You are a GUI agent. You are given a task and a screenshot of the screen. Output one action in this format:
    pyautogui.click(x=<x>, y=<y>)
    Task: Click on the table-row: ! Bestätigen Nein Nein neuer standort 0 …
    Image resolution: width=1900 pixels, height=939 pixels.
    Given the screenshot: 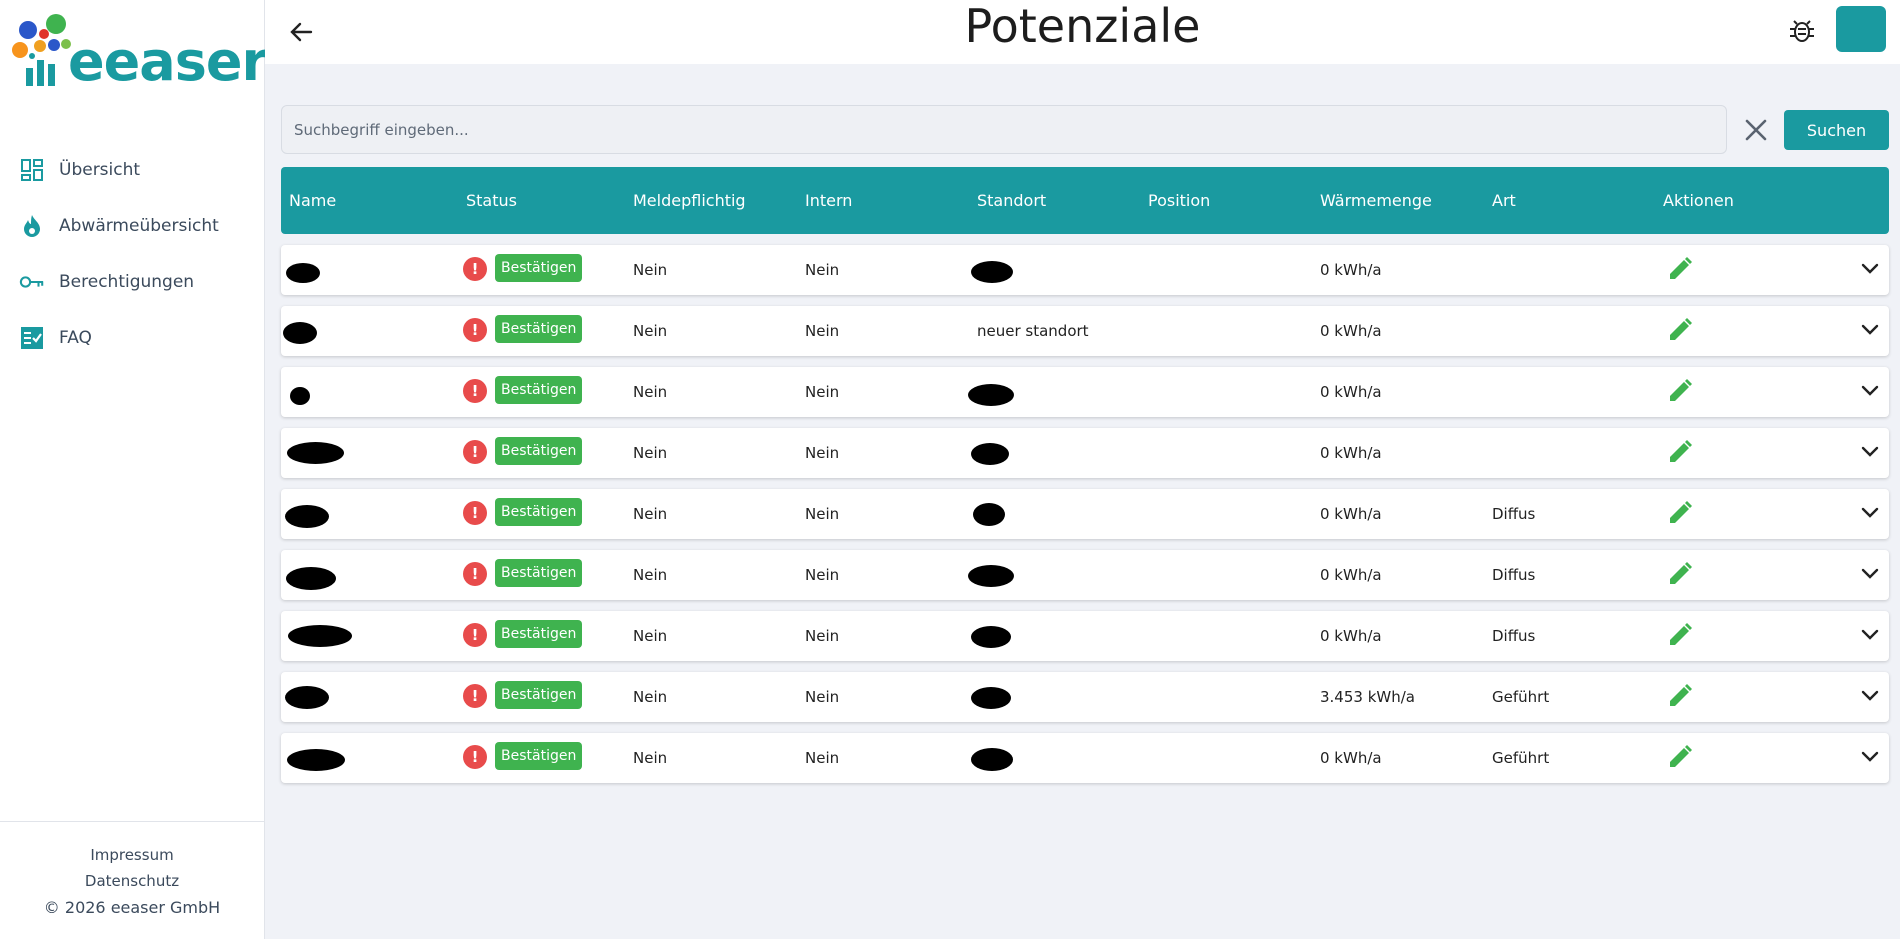 What is the action you would take?
    pyautogui.click(x=1085, y=331)
    